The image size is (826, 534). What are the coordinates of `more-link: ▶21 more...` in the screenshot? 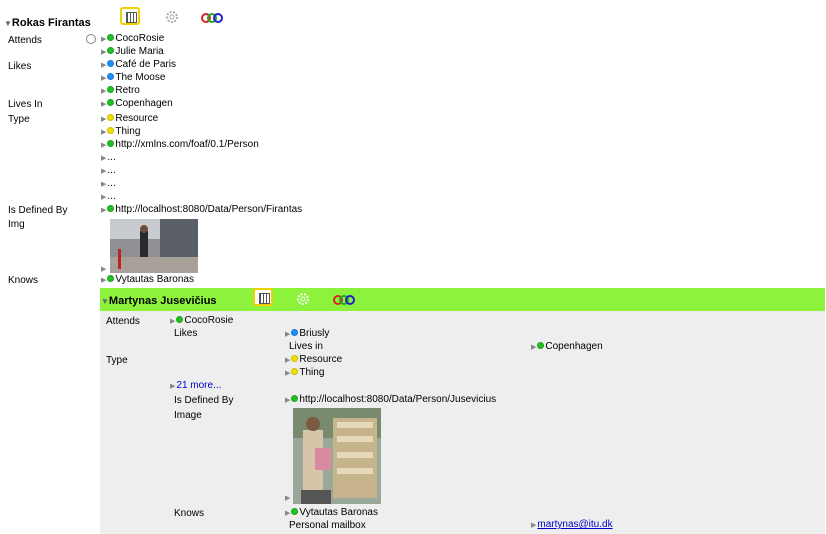 It's located at (195, 386).